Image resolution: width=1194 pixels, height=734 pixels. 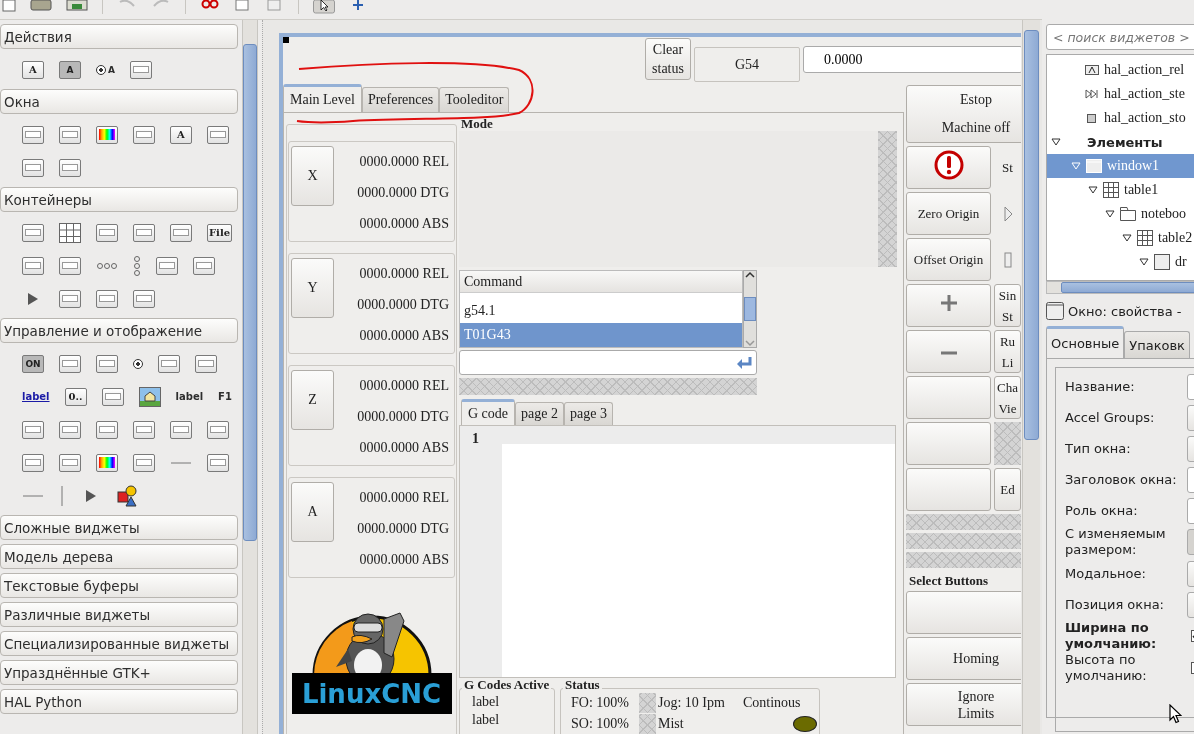 What do you see at coordinates (77, 6) in the screenshot?
I see `save-icon` at bounding box center [77, 6].